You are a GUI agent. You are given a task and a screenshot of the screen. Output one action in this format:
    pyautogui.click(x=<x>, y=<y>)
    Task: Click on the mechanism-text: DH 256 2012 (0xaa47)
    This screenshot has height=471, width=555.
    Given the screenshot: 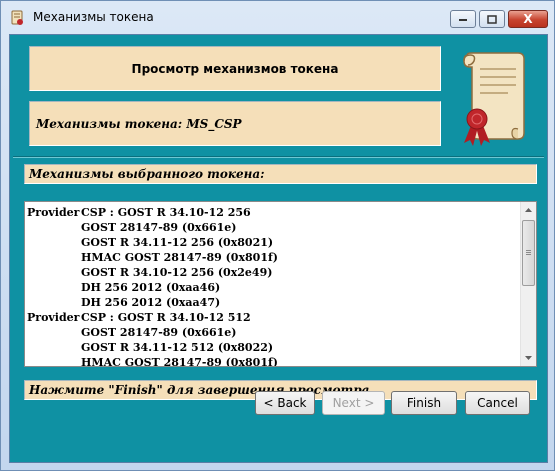 What is the action you would take?
    pyautogui.click(x=151, y=302)
    